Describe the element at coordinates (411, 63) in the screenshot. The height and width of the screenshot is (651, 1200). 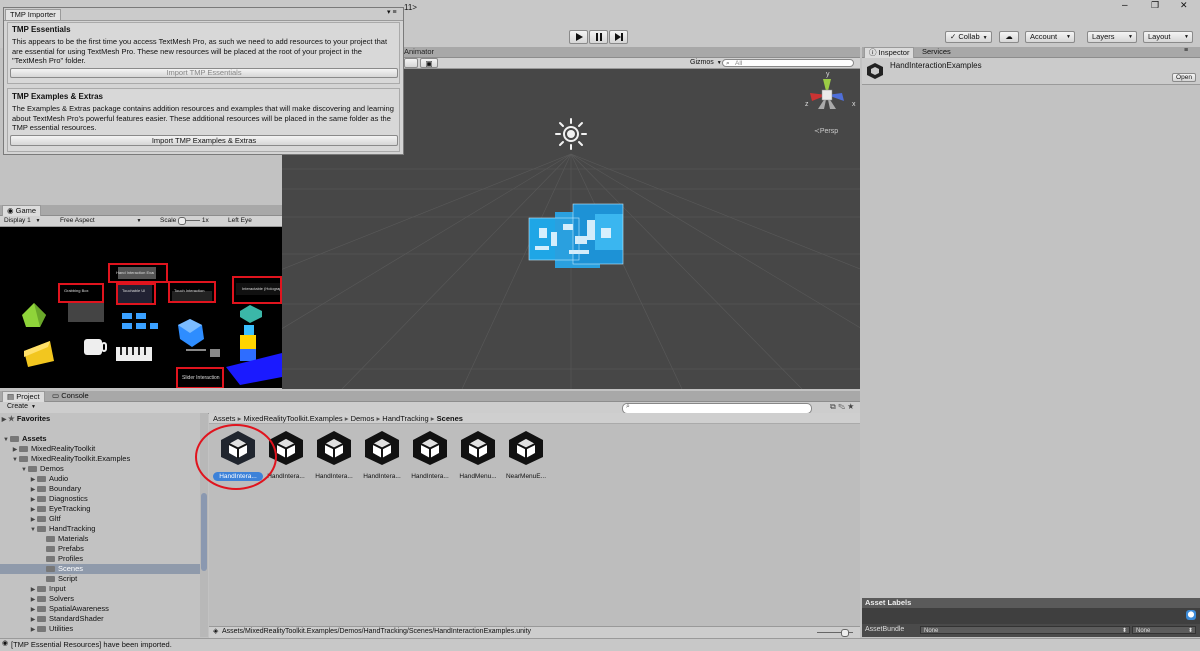
I see `2d-toggle` at that location.